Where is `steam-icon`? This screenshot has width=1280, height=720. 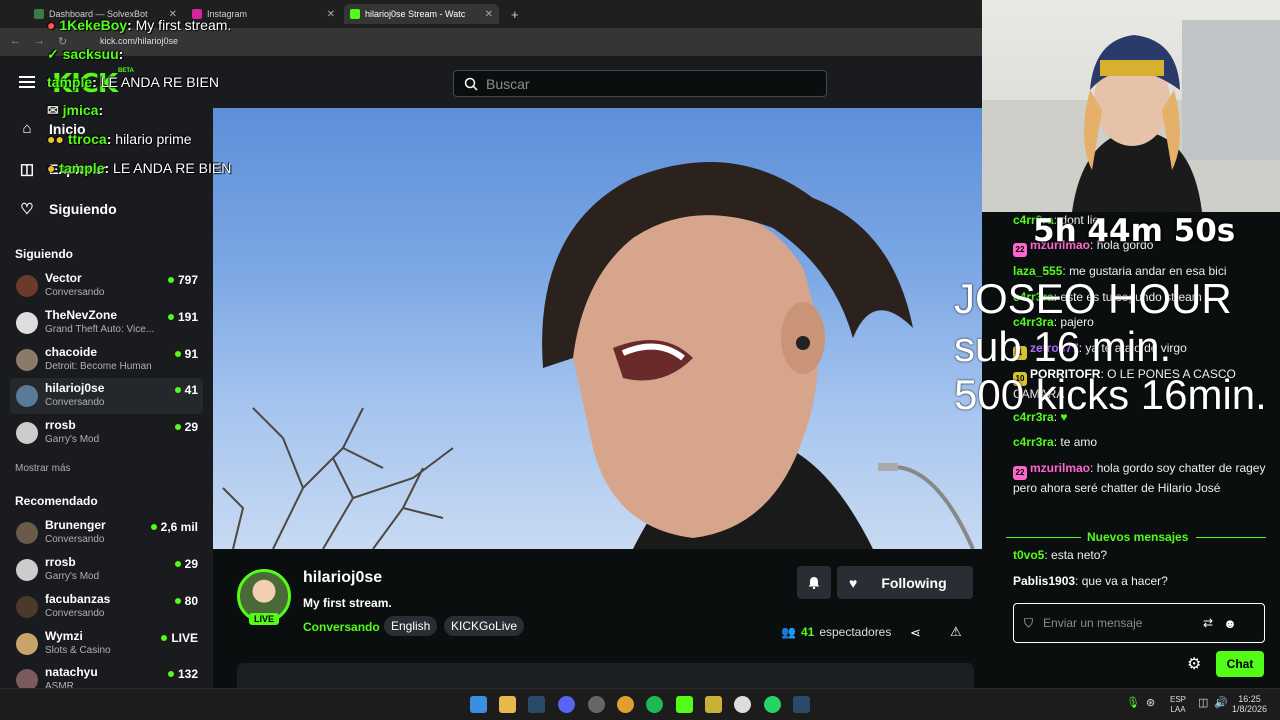 steam-icon is located at coordinates (536, 704).